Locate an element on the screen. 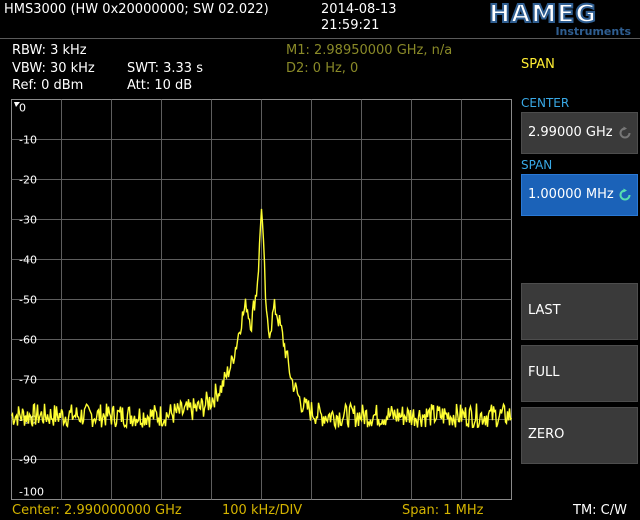 The height and width of the screenshot is (520, 640). rbw-readout: RBW: 3 kHz is located at coordinates (49, 50).